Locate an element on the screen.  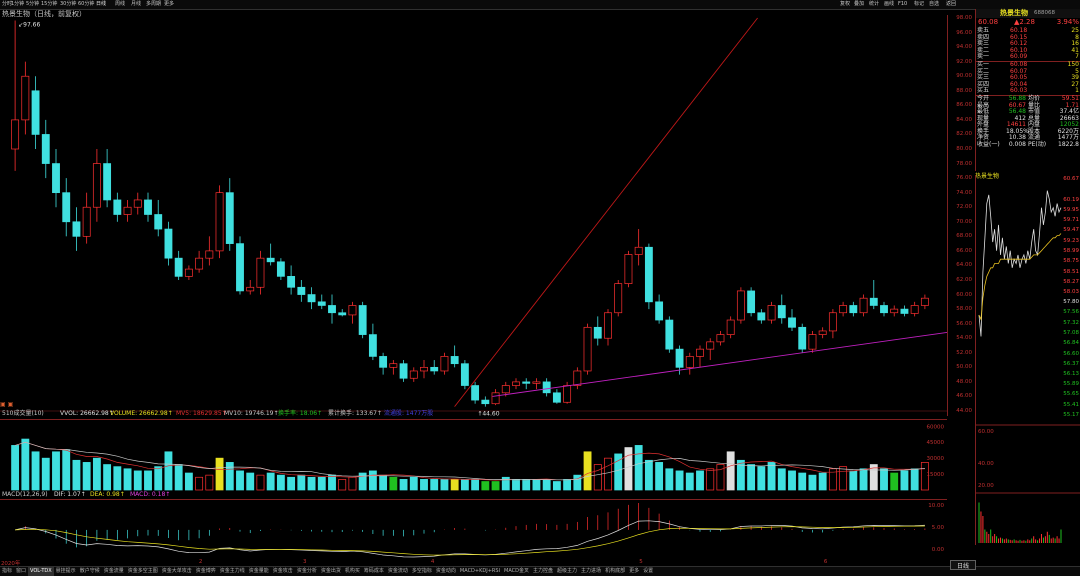
toolbar-button-7: 返回 is located at coordinates (951, 4).